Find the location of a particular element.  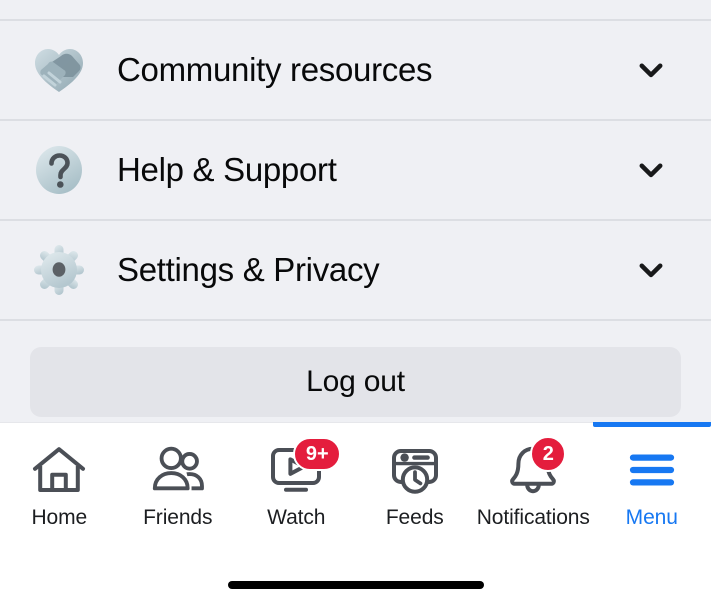

top-strip is located at coordinates (355, 9).